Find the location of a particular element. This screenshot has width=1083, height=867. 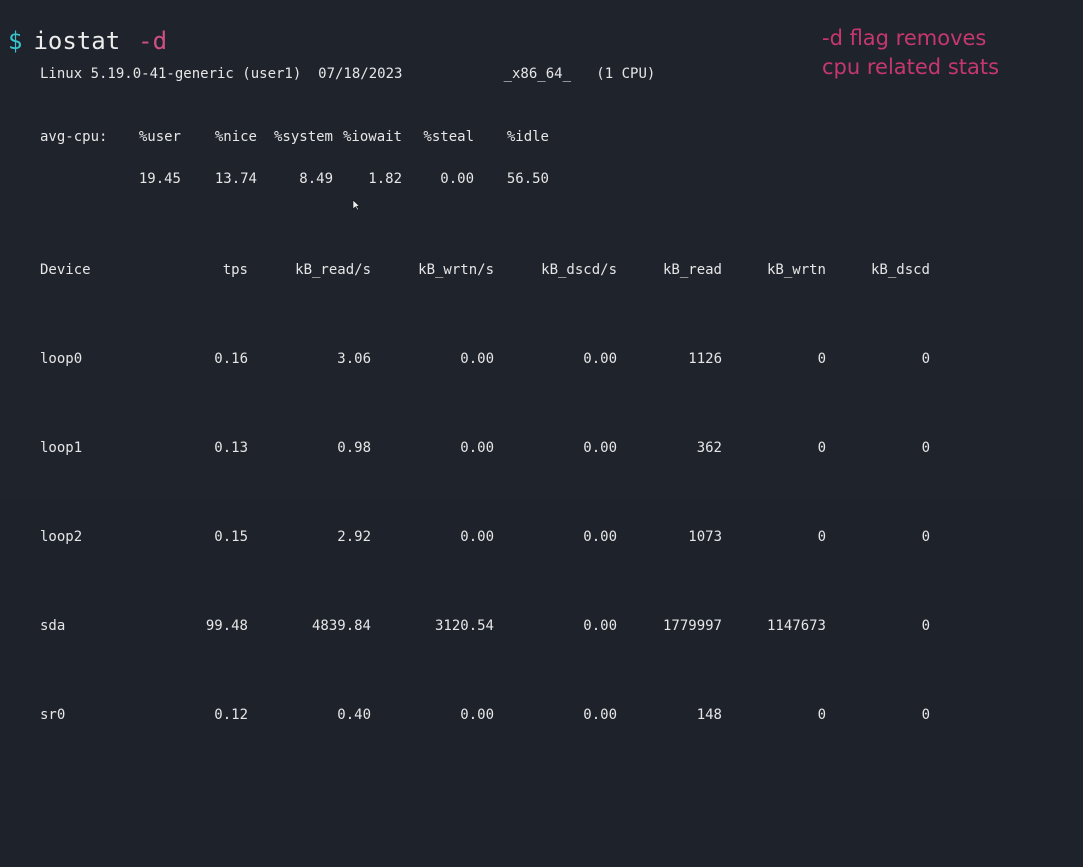

table-row: loop2 0.15 2.92 0.00 0.00 1073 0 0 is located at coordinates (485, 538).